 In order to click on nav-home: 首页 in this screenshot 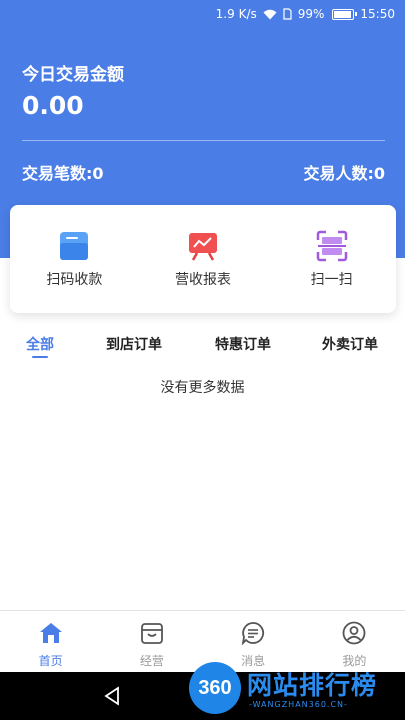, I will do `click(50, 641)`.